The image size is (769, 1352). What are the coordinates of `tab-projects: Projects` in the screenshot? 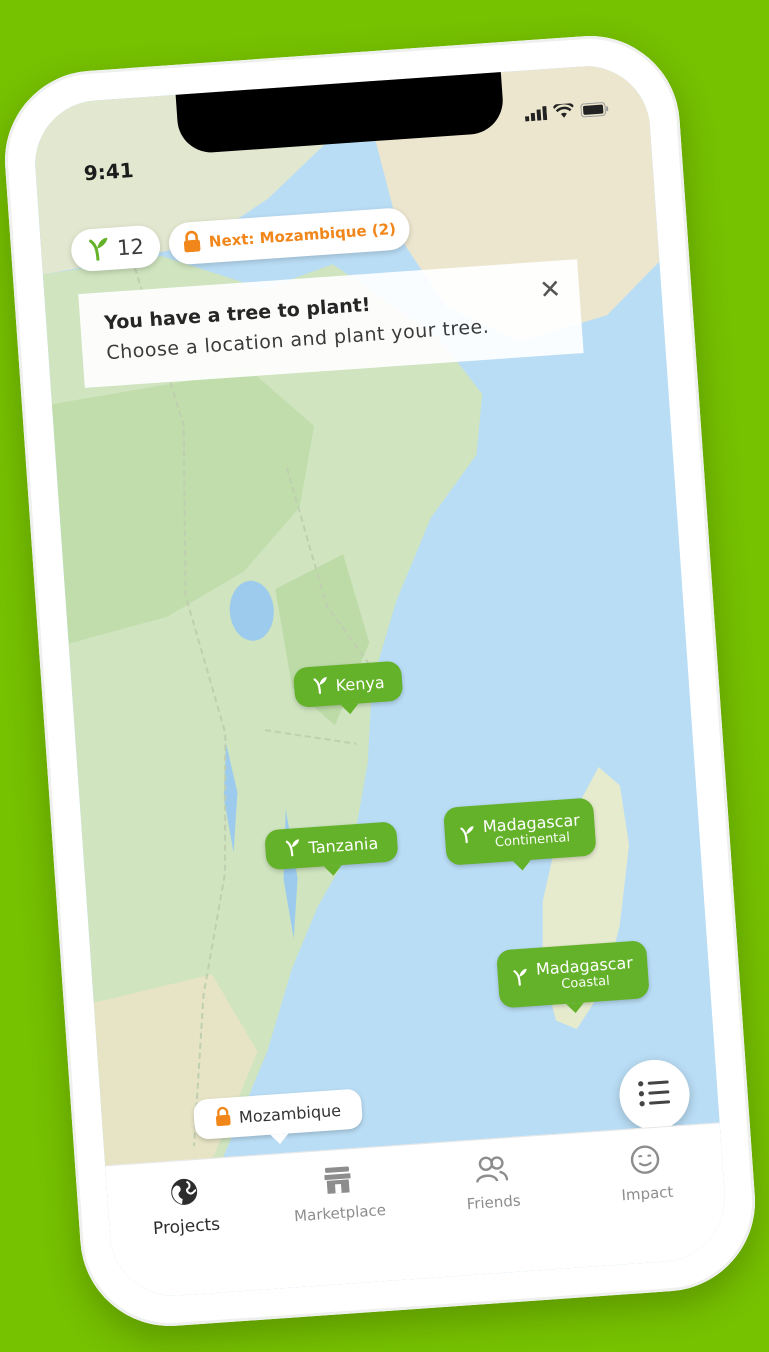 It's located at (185, 1207).